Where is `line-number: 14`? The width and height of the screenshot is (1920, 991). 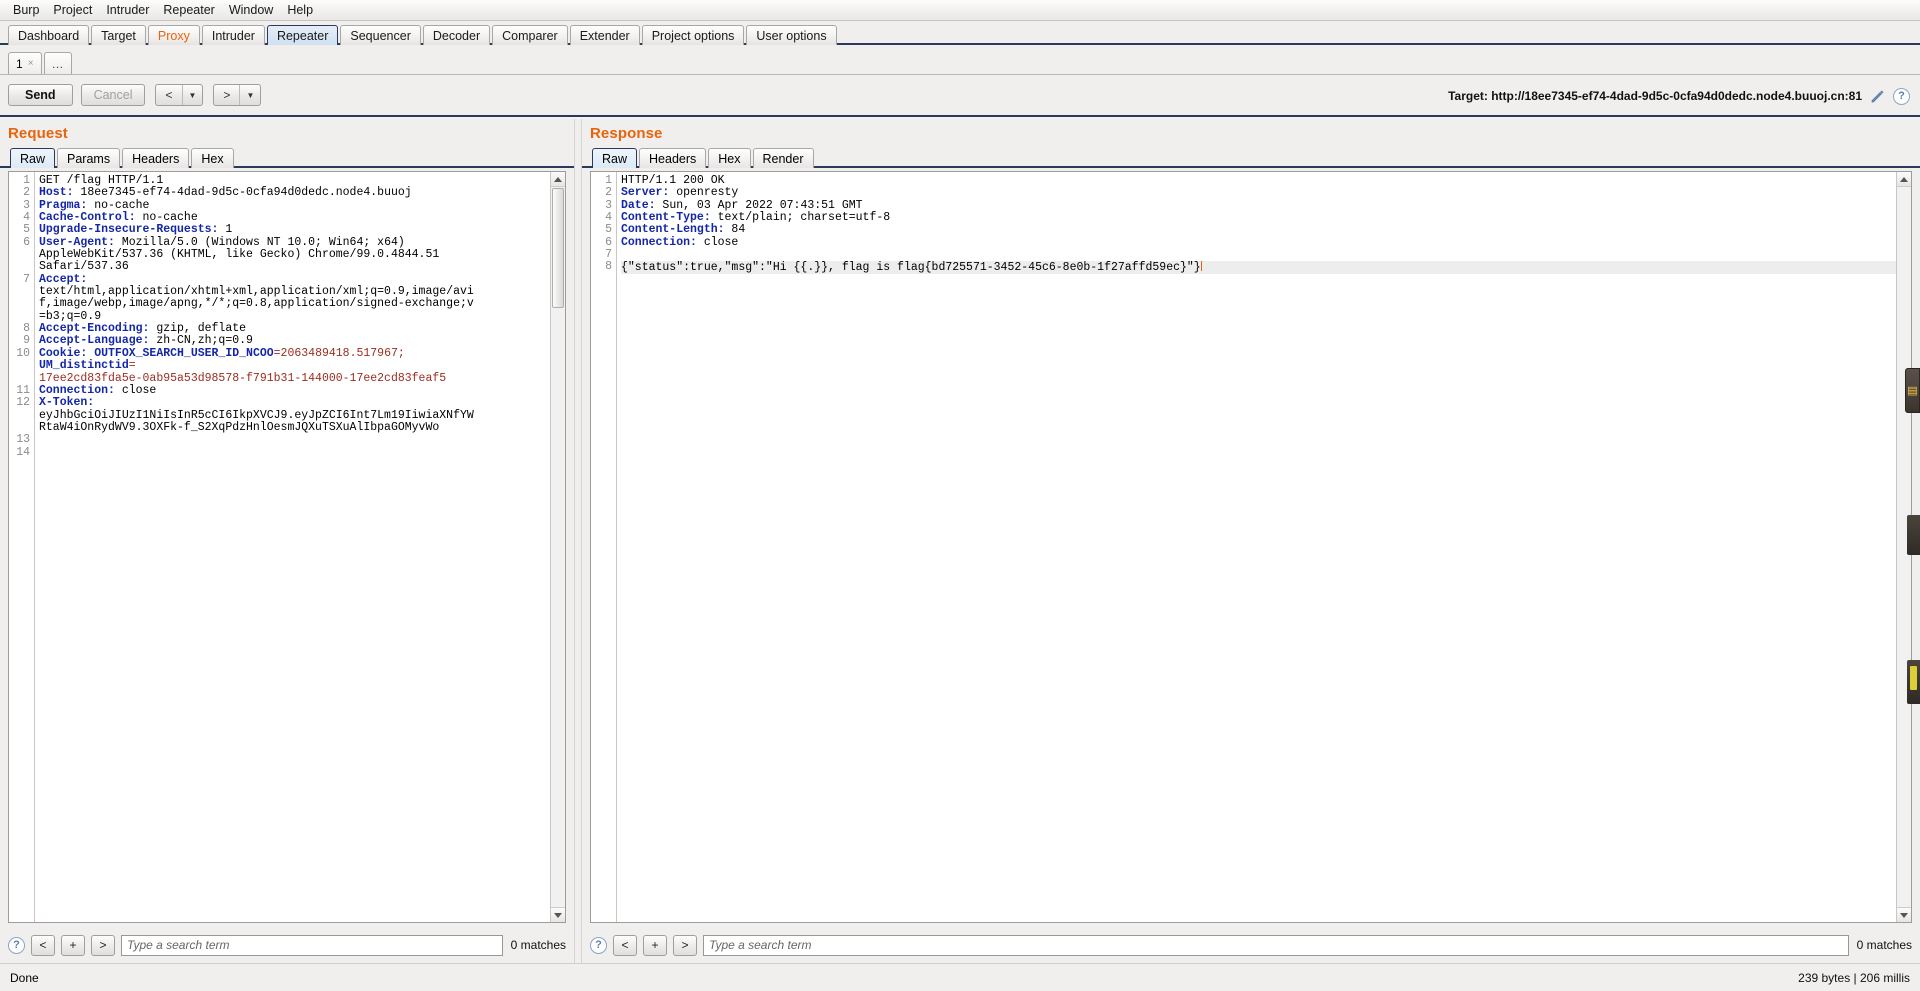
line-number: 14 is located at coordinates (23, 452).